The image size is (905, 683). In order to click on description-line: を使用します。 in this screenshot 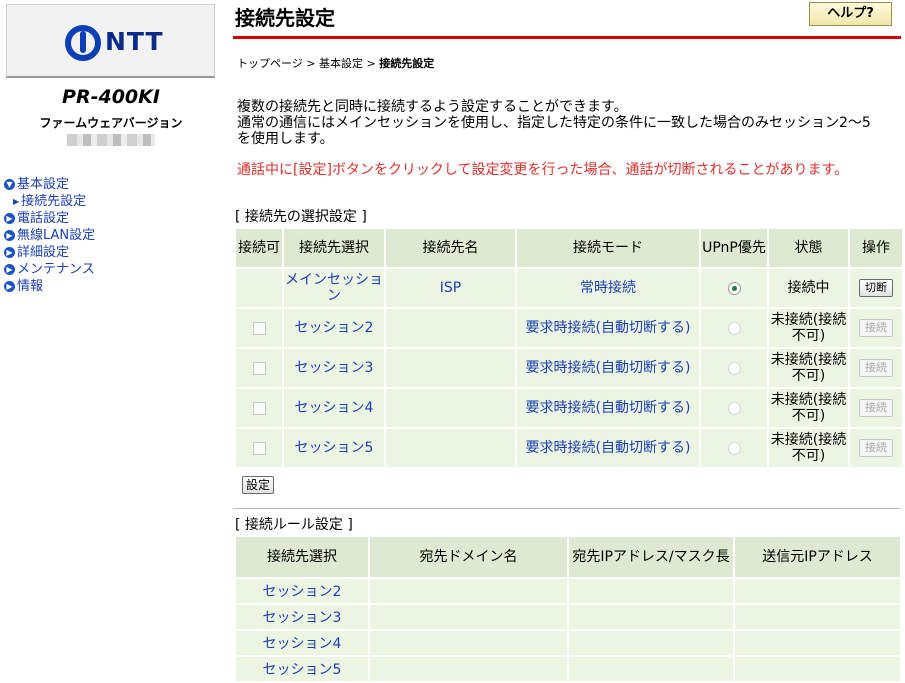, I will do `click(285, 139)`.